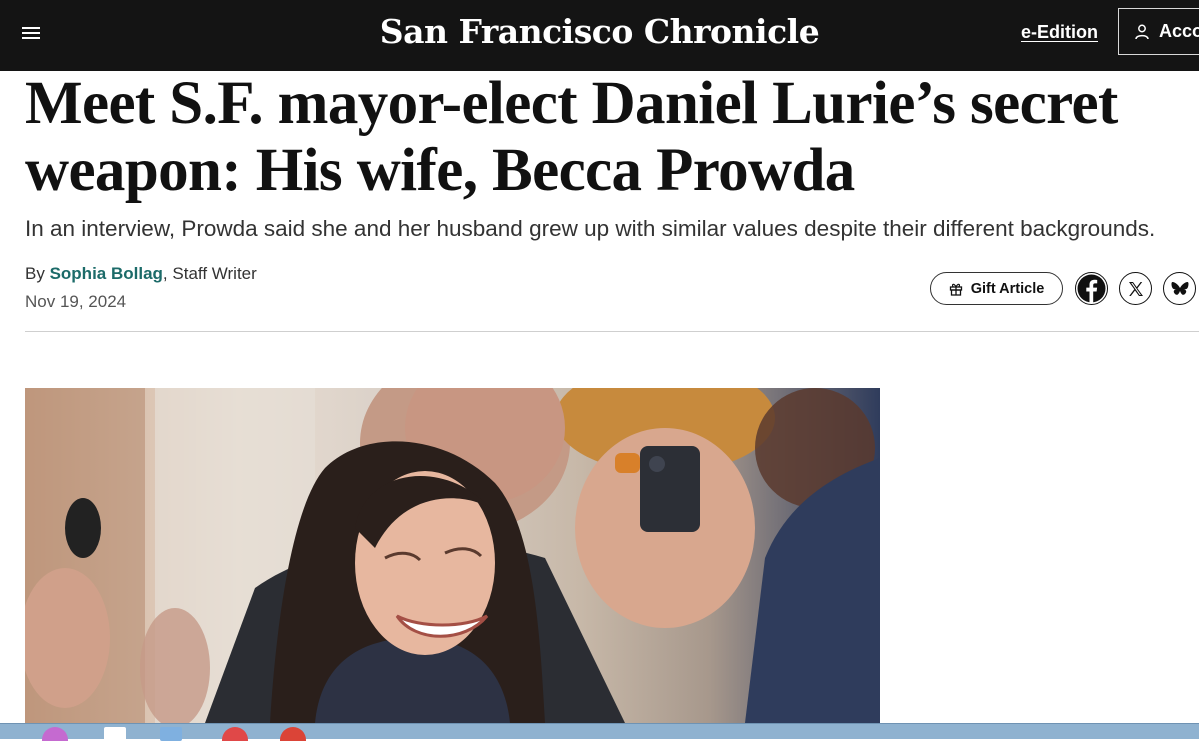  Describe the element at coordinates (171, 734) in the screenshot. I see `folder-app-icon` at that location.